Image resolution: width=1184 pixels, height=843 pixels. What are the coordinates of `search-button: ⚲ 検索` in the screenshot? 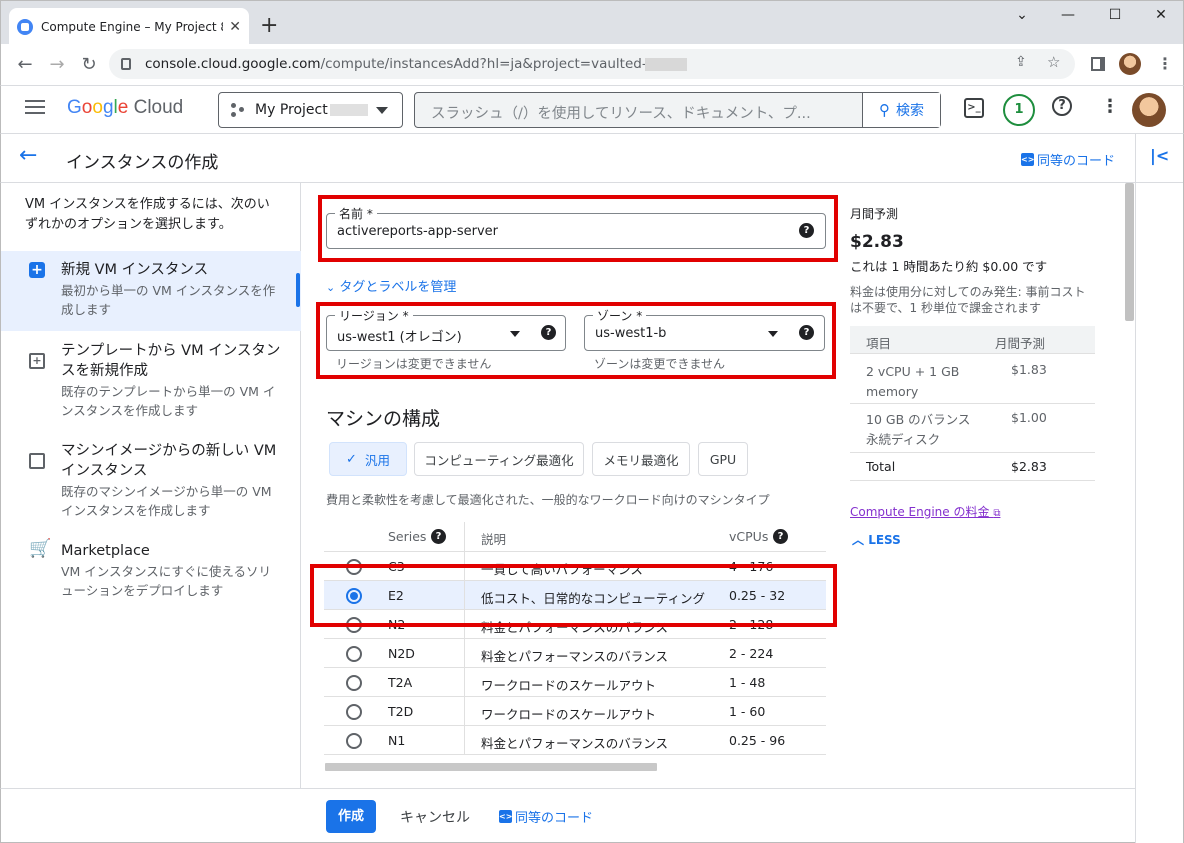 It's located at (901, 110).